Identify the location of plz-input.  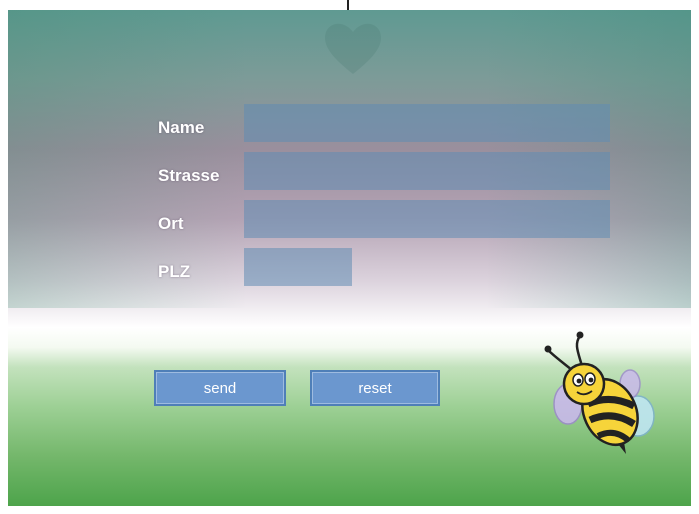
(298, 267).